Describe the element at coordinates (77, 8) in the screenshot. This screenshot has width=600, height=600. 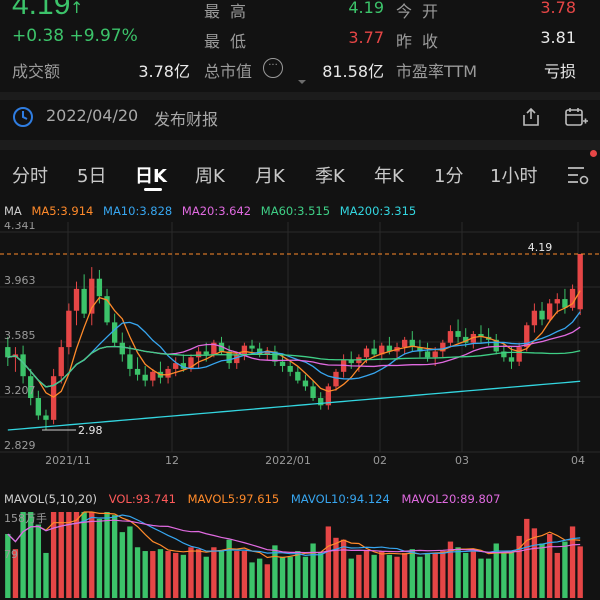
I see `up-arrow-icon: ↑` at that location.